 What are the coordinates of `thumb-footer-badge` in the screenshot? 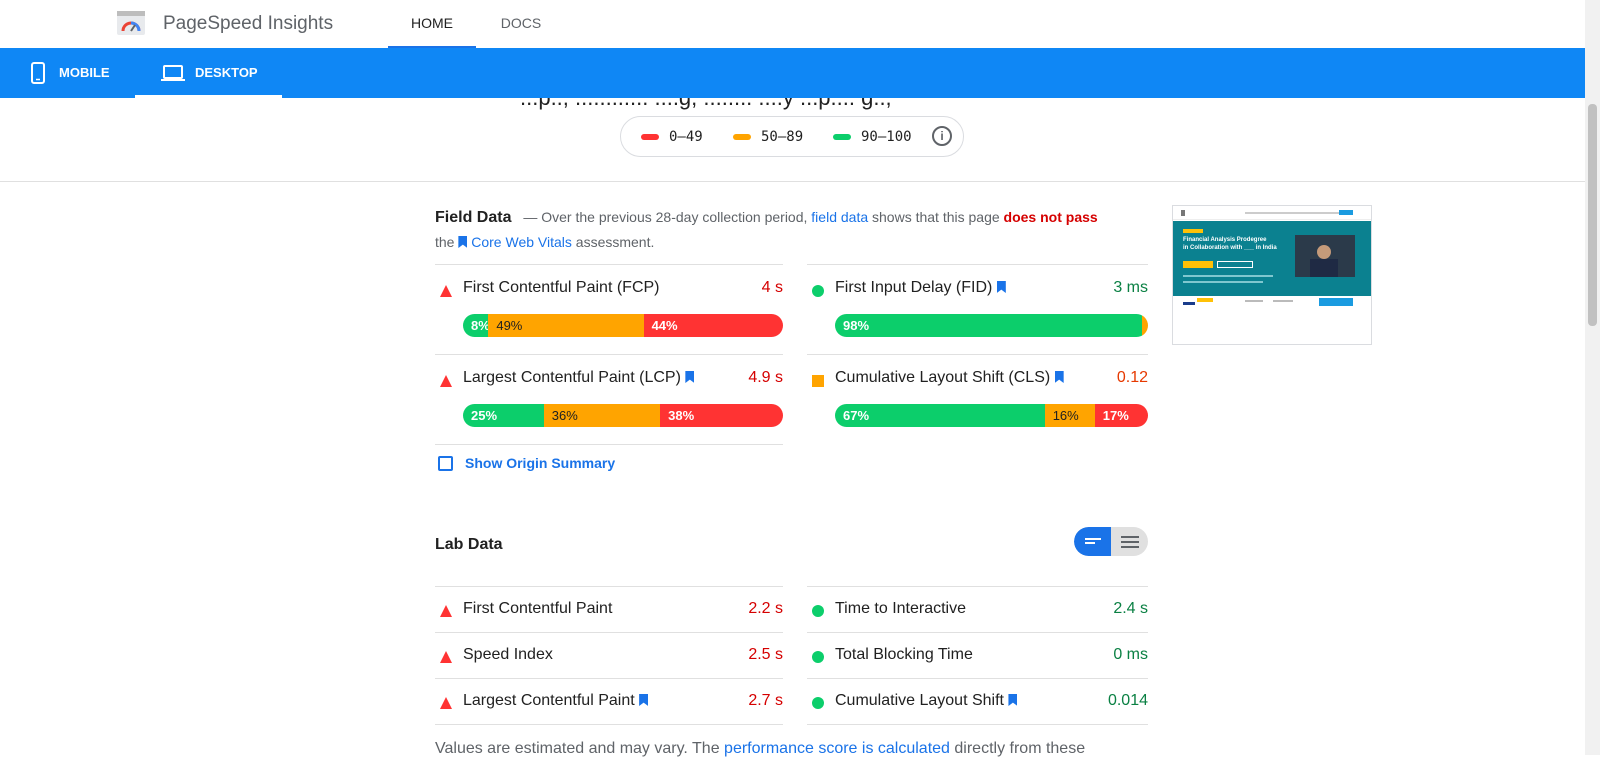 It's located at (1205, 300).